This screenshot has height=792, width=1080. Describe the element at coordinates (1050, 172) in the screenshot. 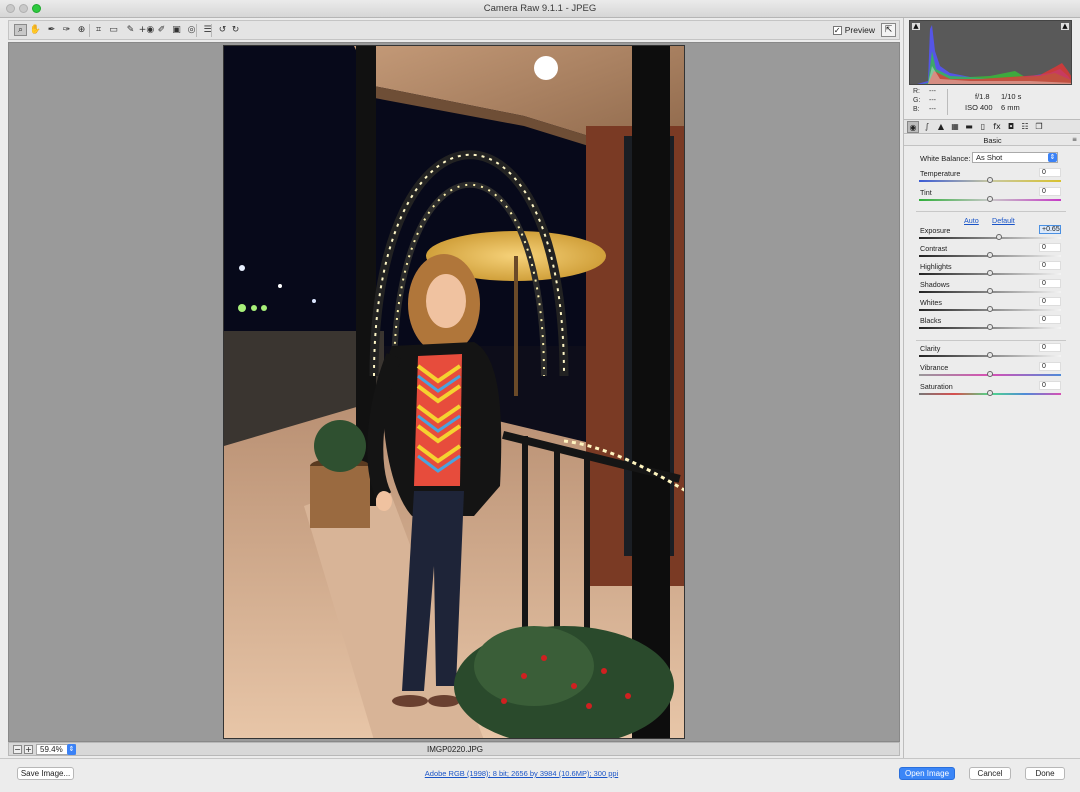

I see `temperature-value-field: 0` at that location.